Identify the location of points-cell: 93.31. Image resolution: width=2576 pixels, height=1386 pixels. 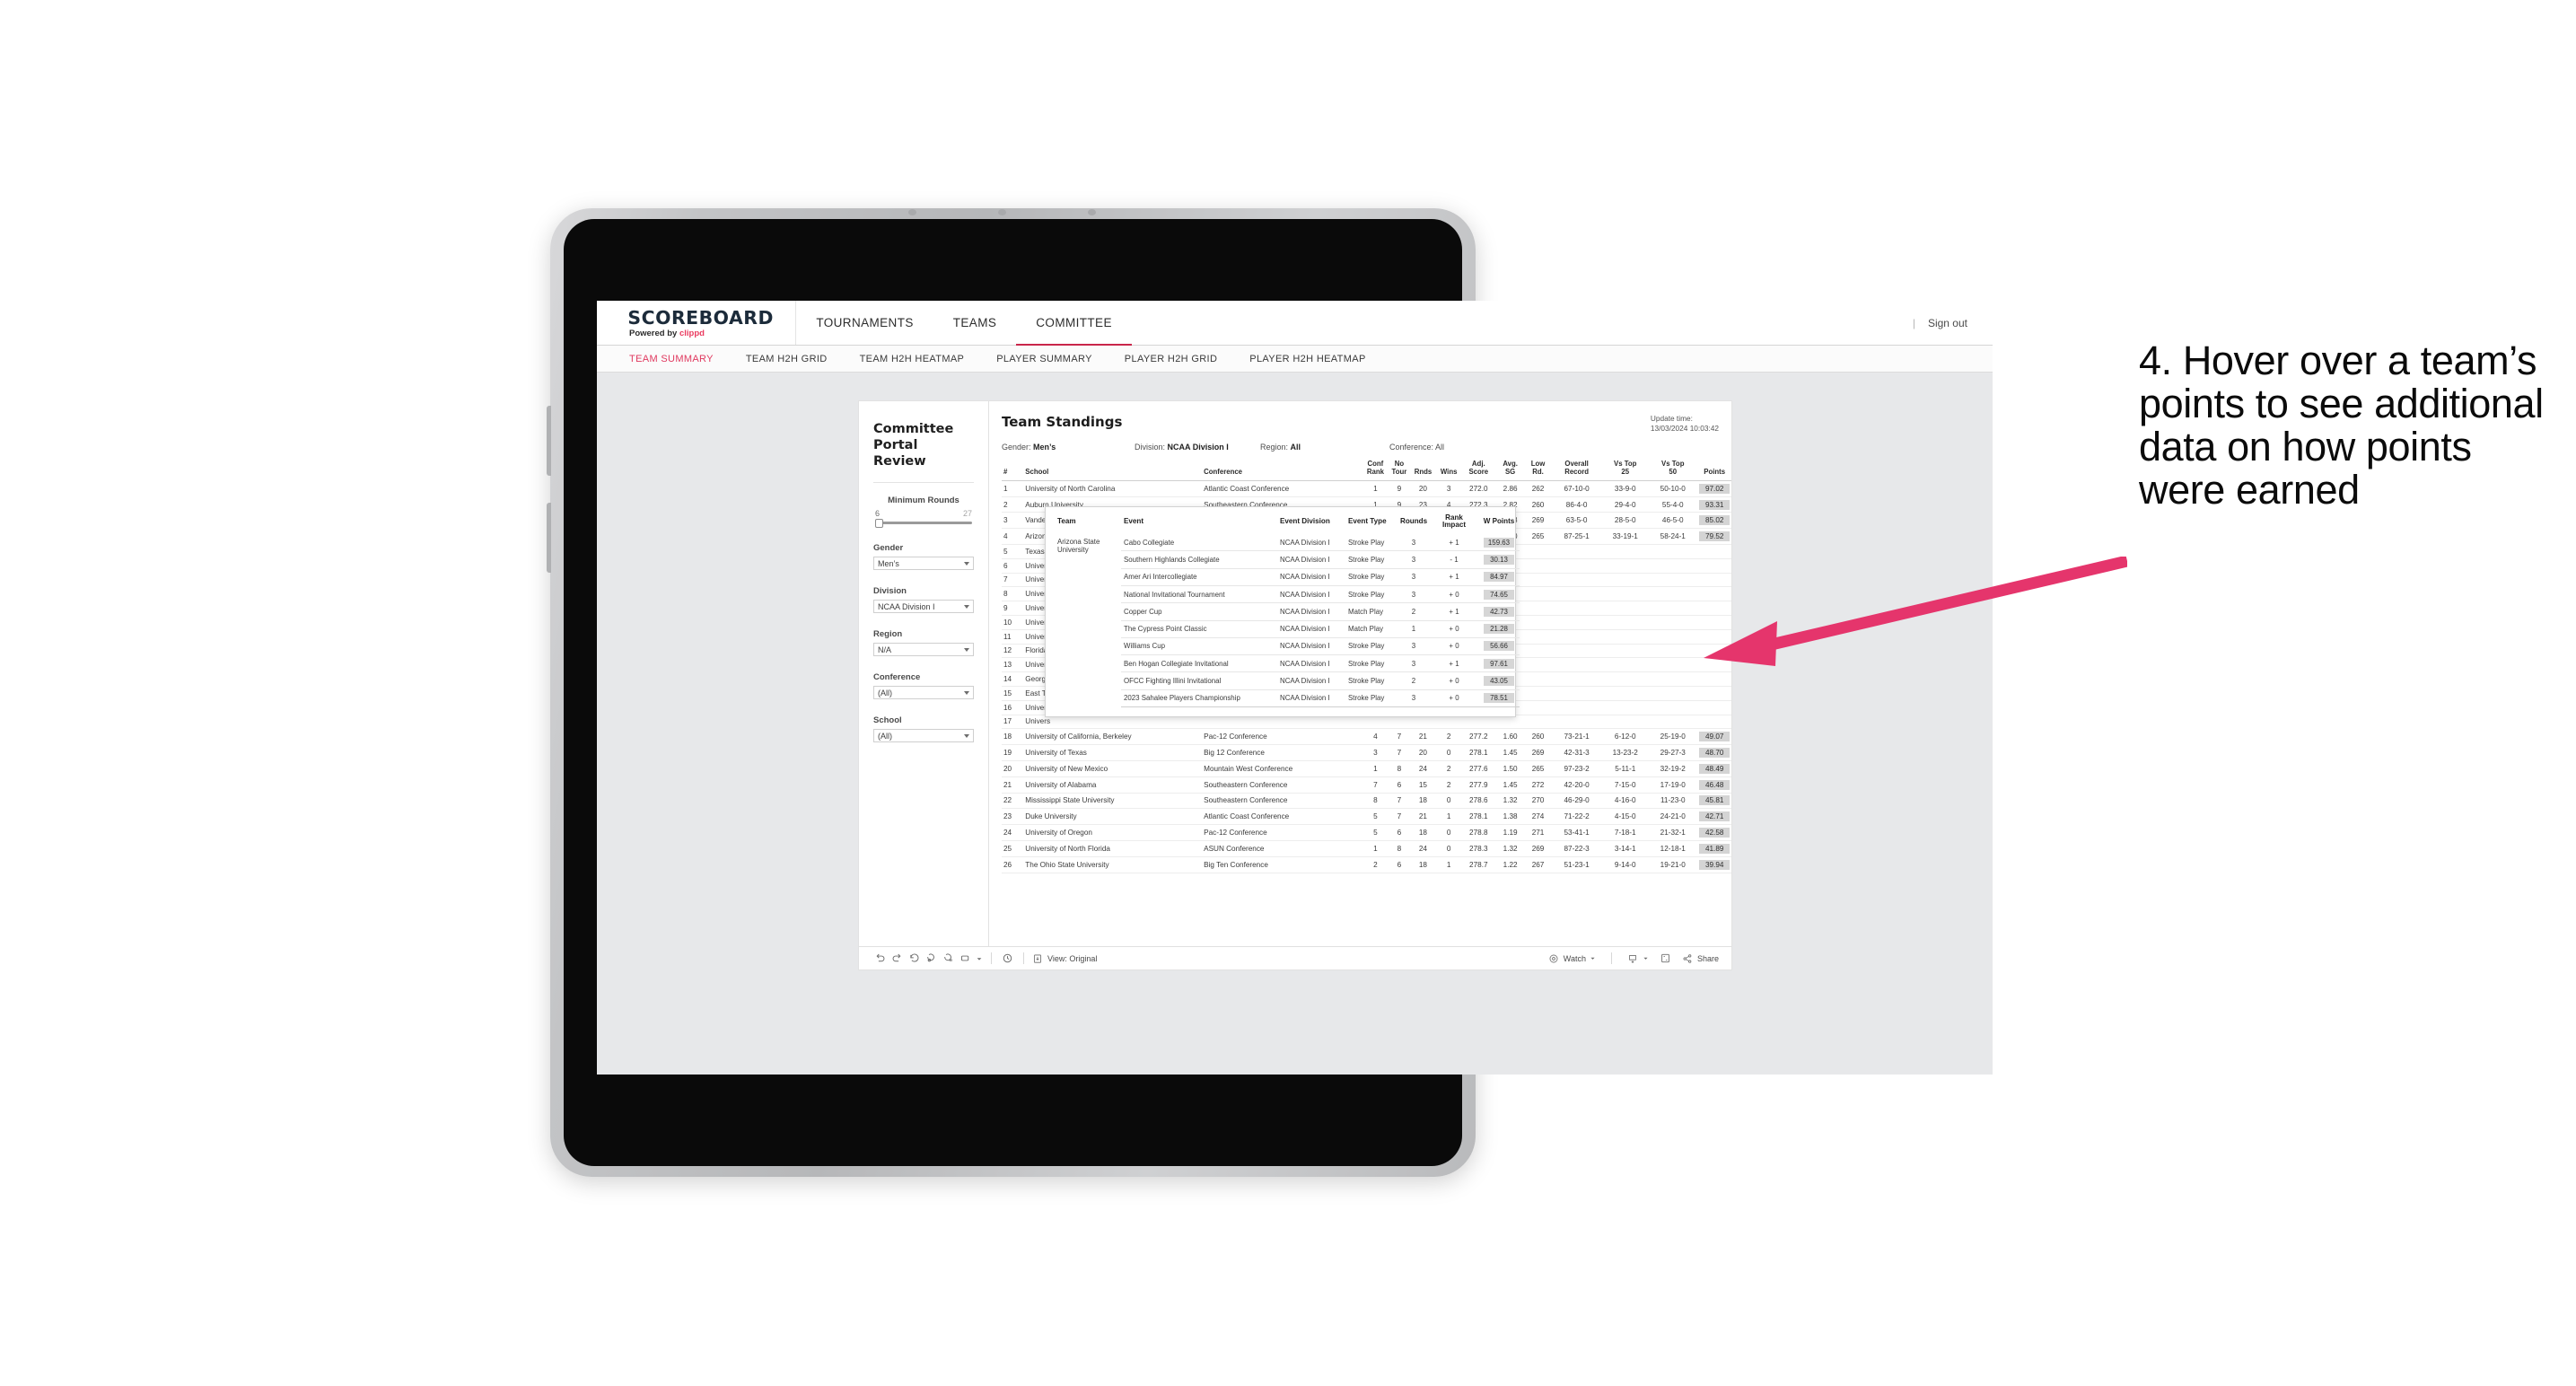
(1714, 504).